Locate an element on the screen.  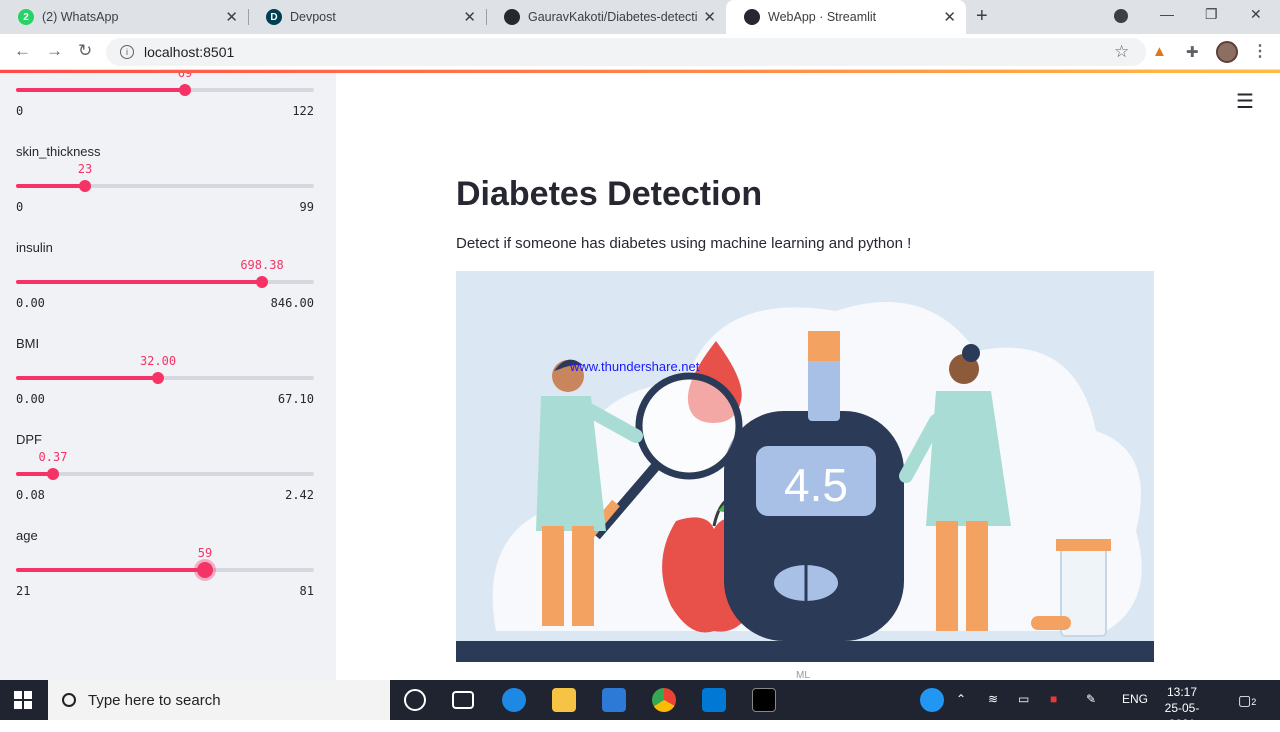
bookmark-star-icon: ☆ is located at coordinates (1121, 52).